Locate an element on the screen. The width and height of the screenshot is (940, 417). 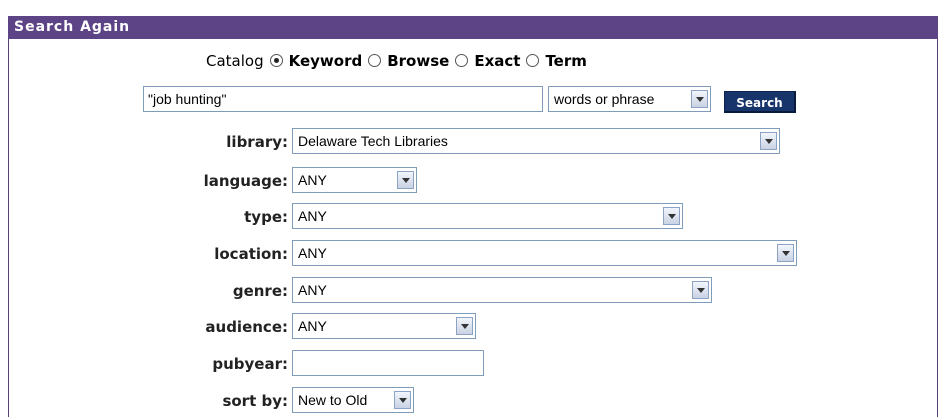
radio-term-label: Term is located at coordinates (565, 61).